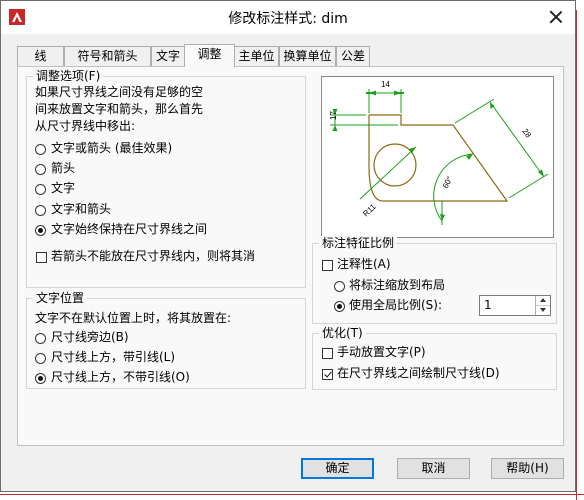 This screenshot has height=500, width=584. Describe the element at coordinates (256, 56) in the screenshot. I see `tab-primary-units: 主单位` at that location.